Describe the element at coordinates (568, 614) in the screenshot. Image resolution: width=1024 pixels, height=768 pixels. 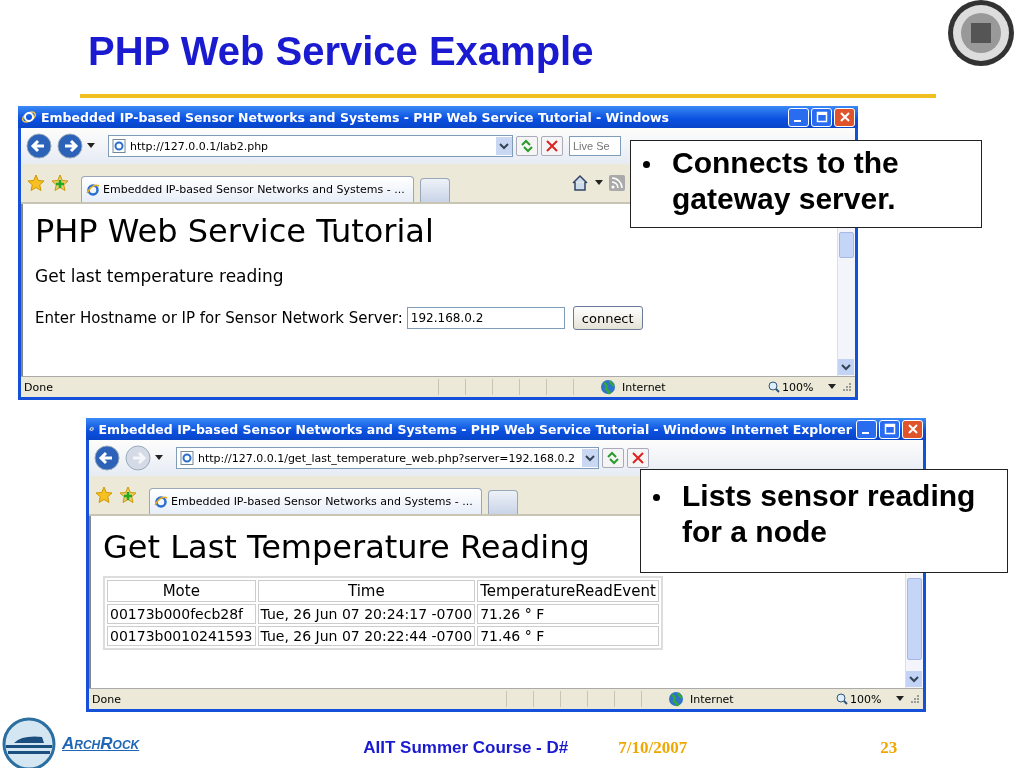
I see `table-cell: 71.26 ° F` at that location.